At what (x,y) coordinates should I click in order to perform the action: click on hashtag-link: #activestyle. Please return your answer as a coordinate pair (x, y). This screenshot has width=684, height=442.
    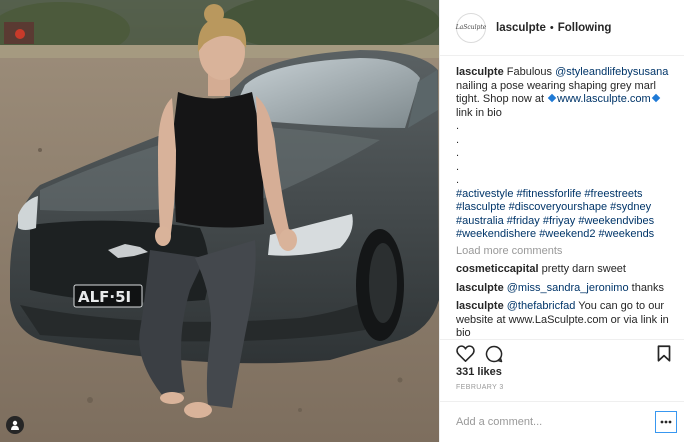
    Looking at the image, I should click on (484, 194).